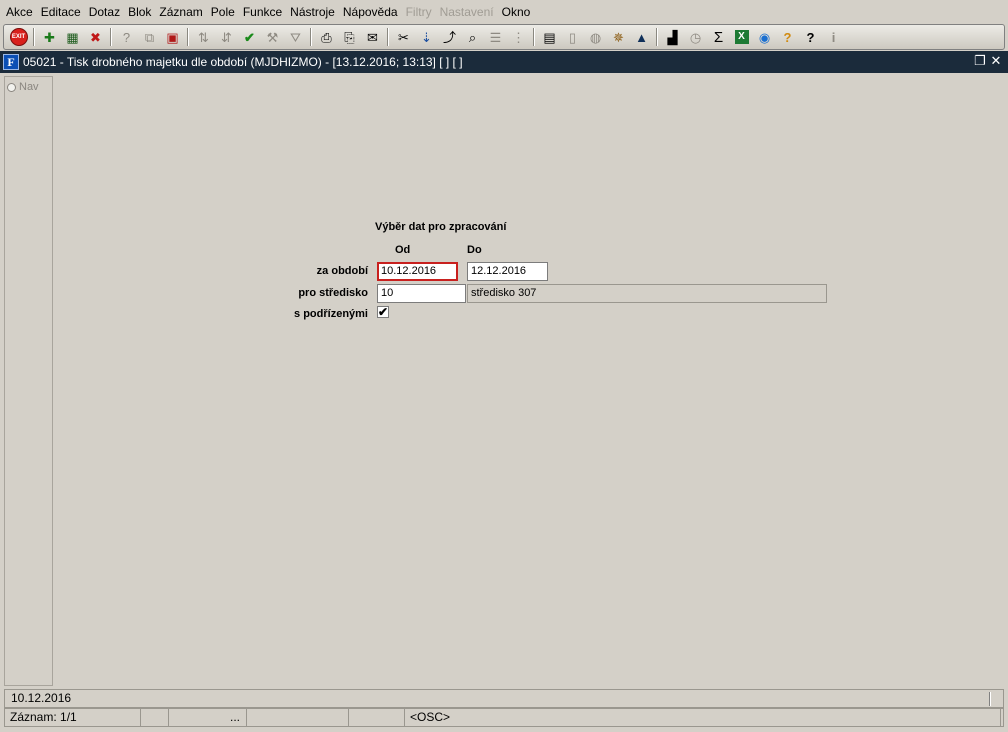 Image resolution: width=1008 pixels, height=732 pixels. I want to click on query-execute-icon: ⧉, so click(149, 37).